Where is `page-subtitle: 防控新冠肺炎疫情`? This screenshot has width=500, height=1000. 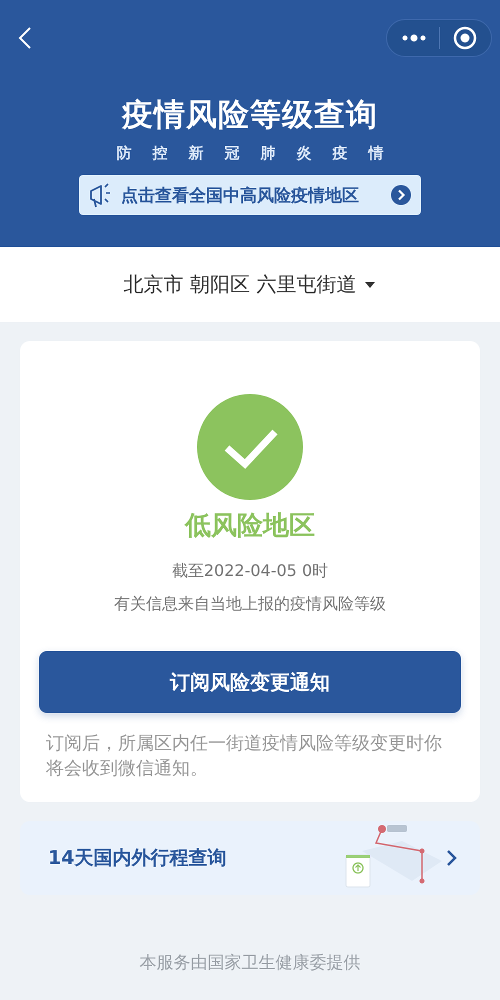
page-subtitle: 防控新冠肺炎疫情 is located at coordinates (260, 153).